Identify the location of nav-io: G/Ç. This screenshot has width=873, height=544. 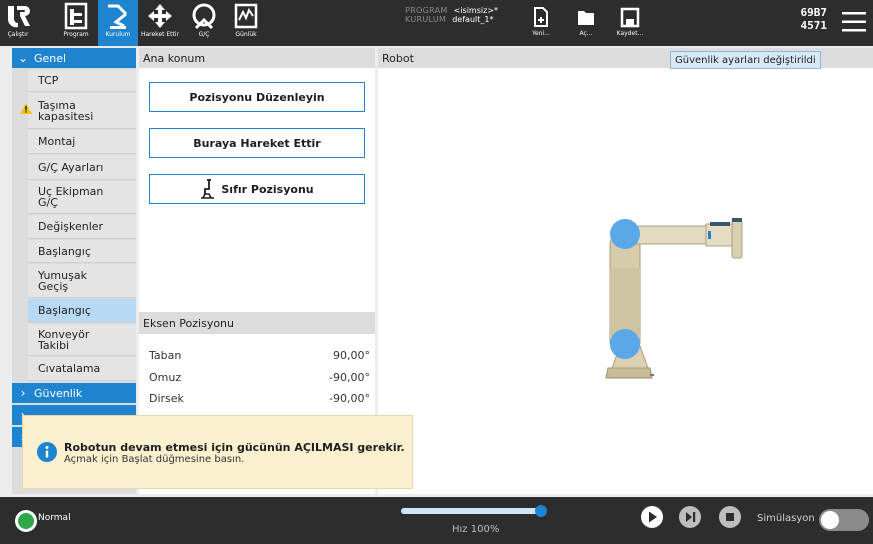
(204, 23).